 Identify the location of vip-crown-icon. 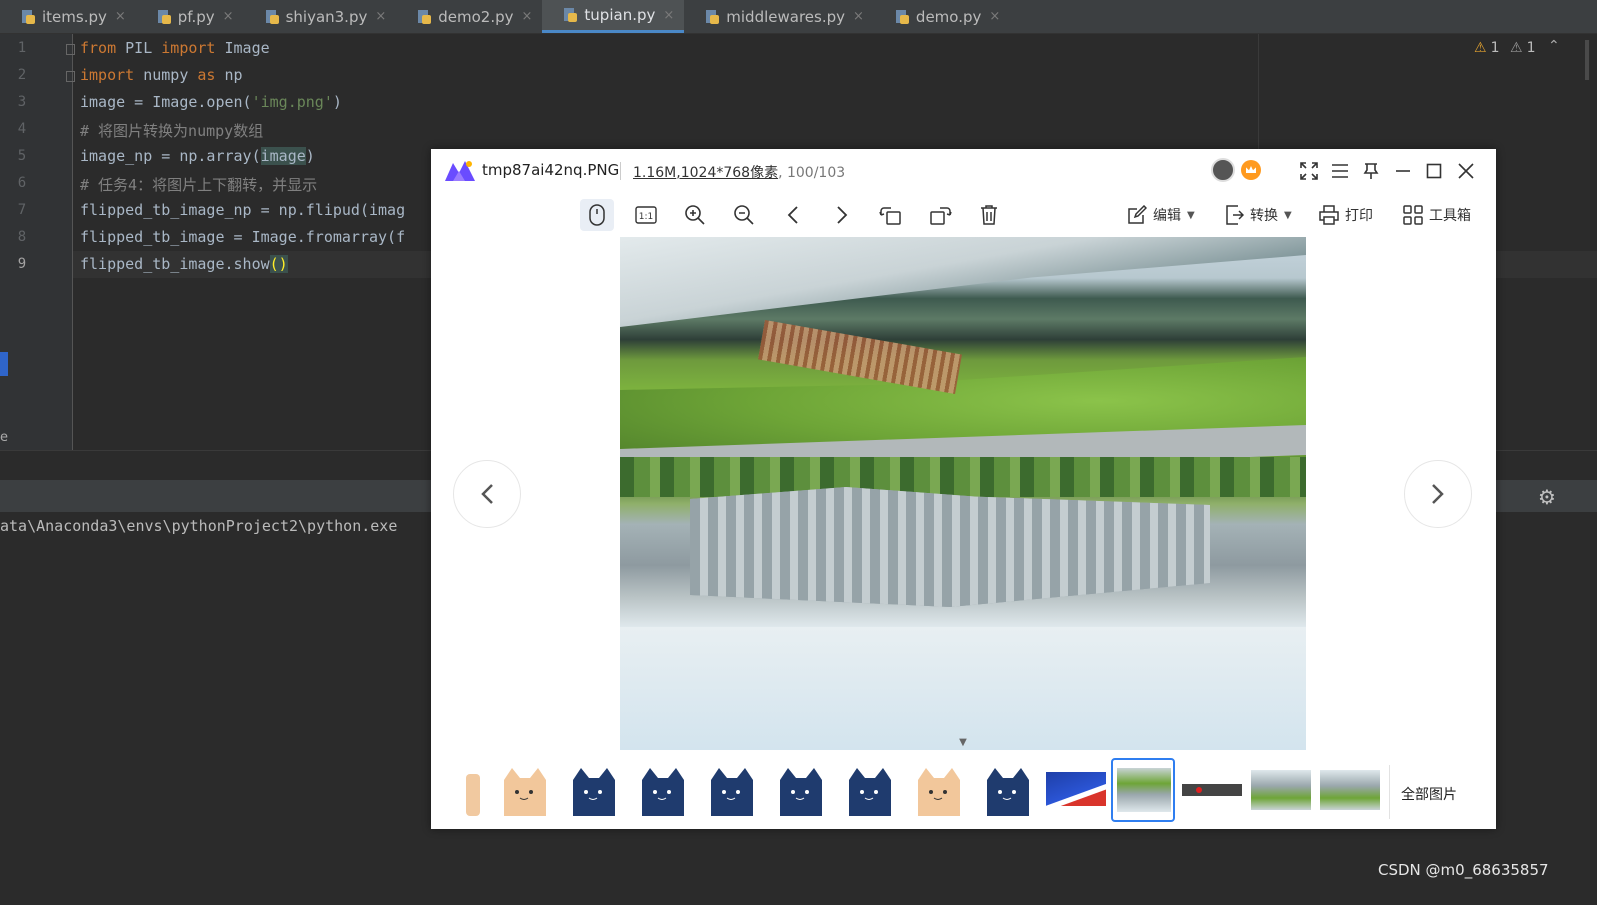
(1251, 170).